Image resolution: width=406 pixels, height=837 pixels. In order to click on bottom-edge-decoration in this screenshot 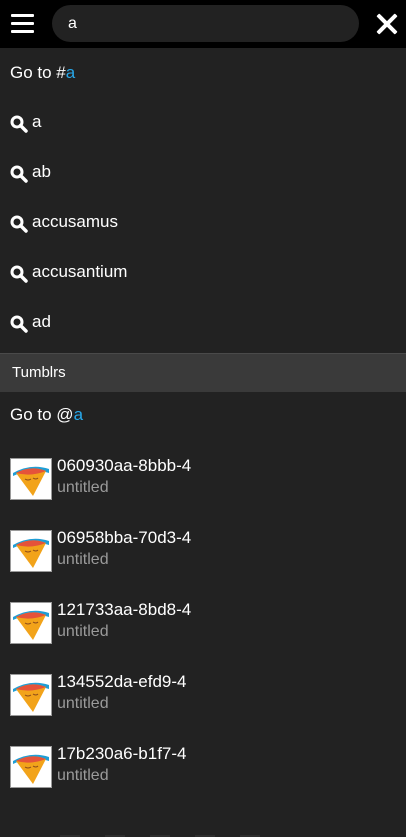, I will do `click(160, 836)`.